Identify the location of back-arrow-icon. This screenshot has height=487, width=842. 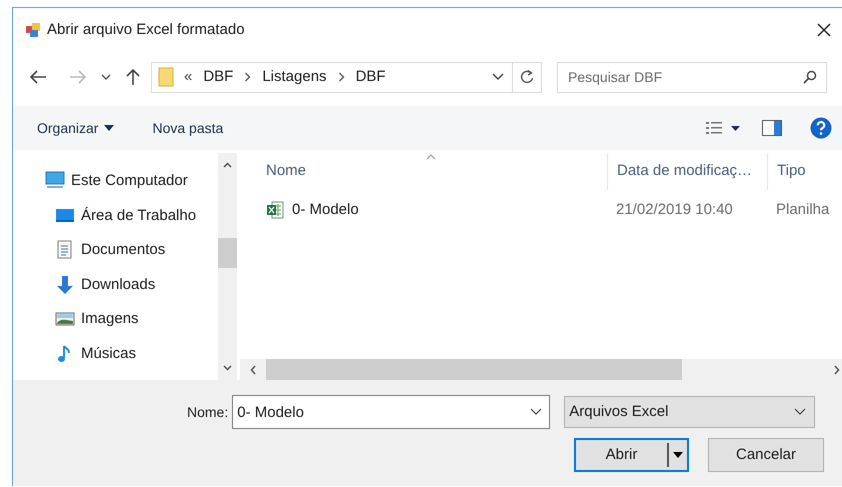
(38, 77).